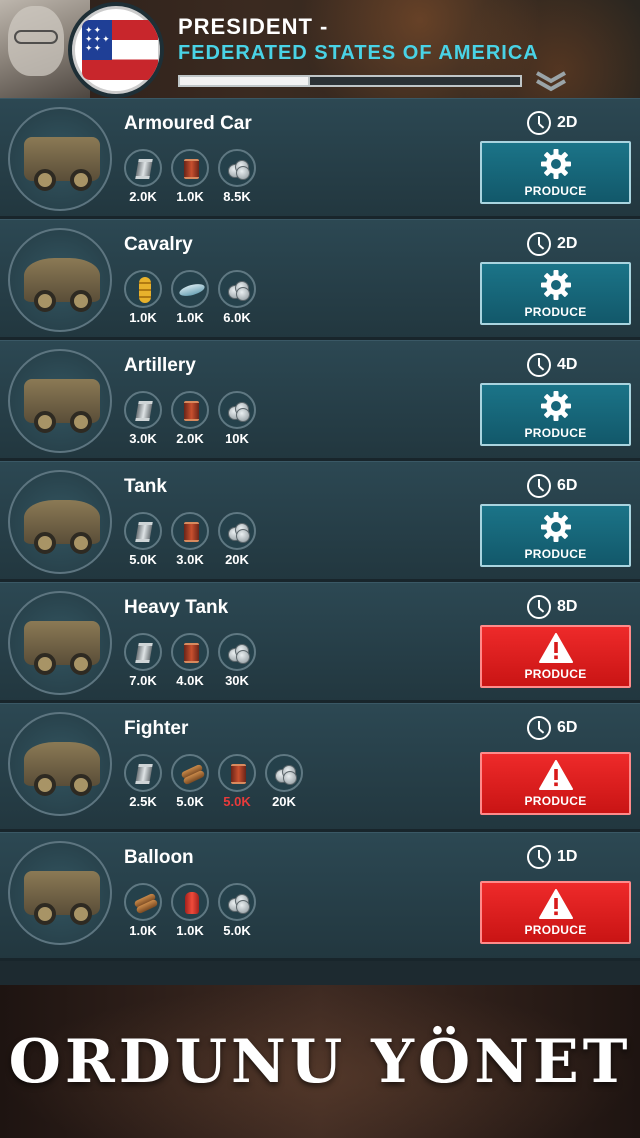  What do you see at coordinates (120, 50) in the screenshot?
I see `flag-icon: ✦✦ ✦✦✦ ✦✦` at bounding box center [120, 50].